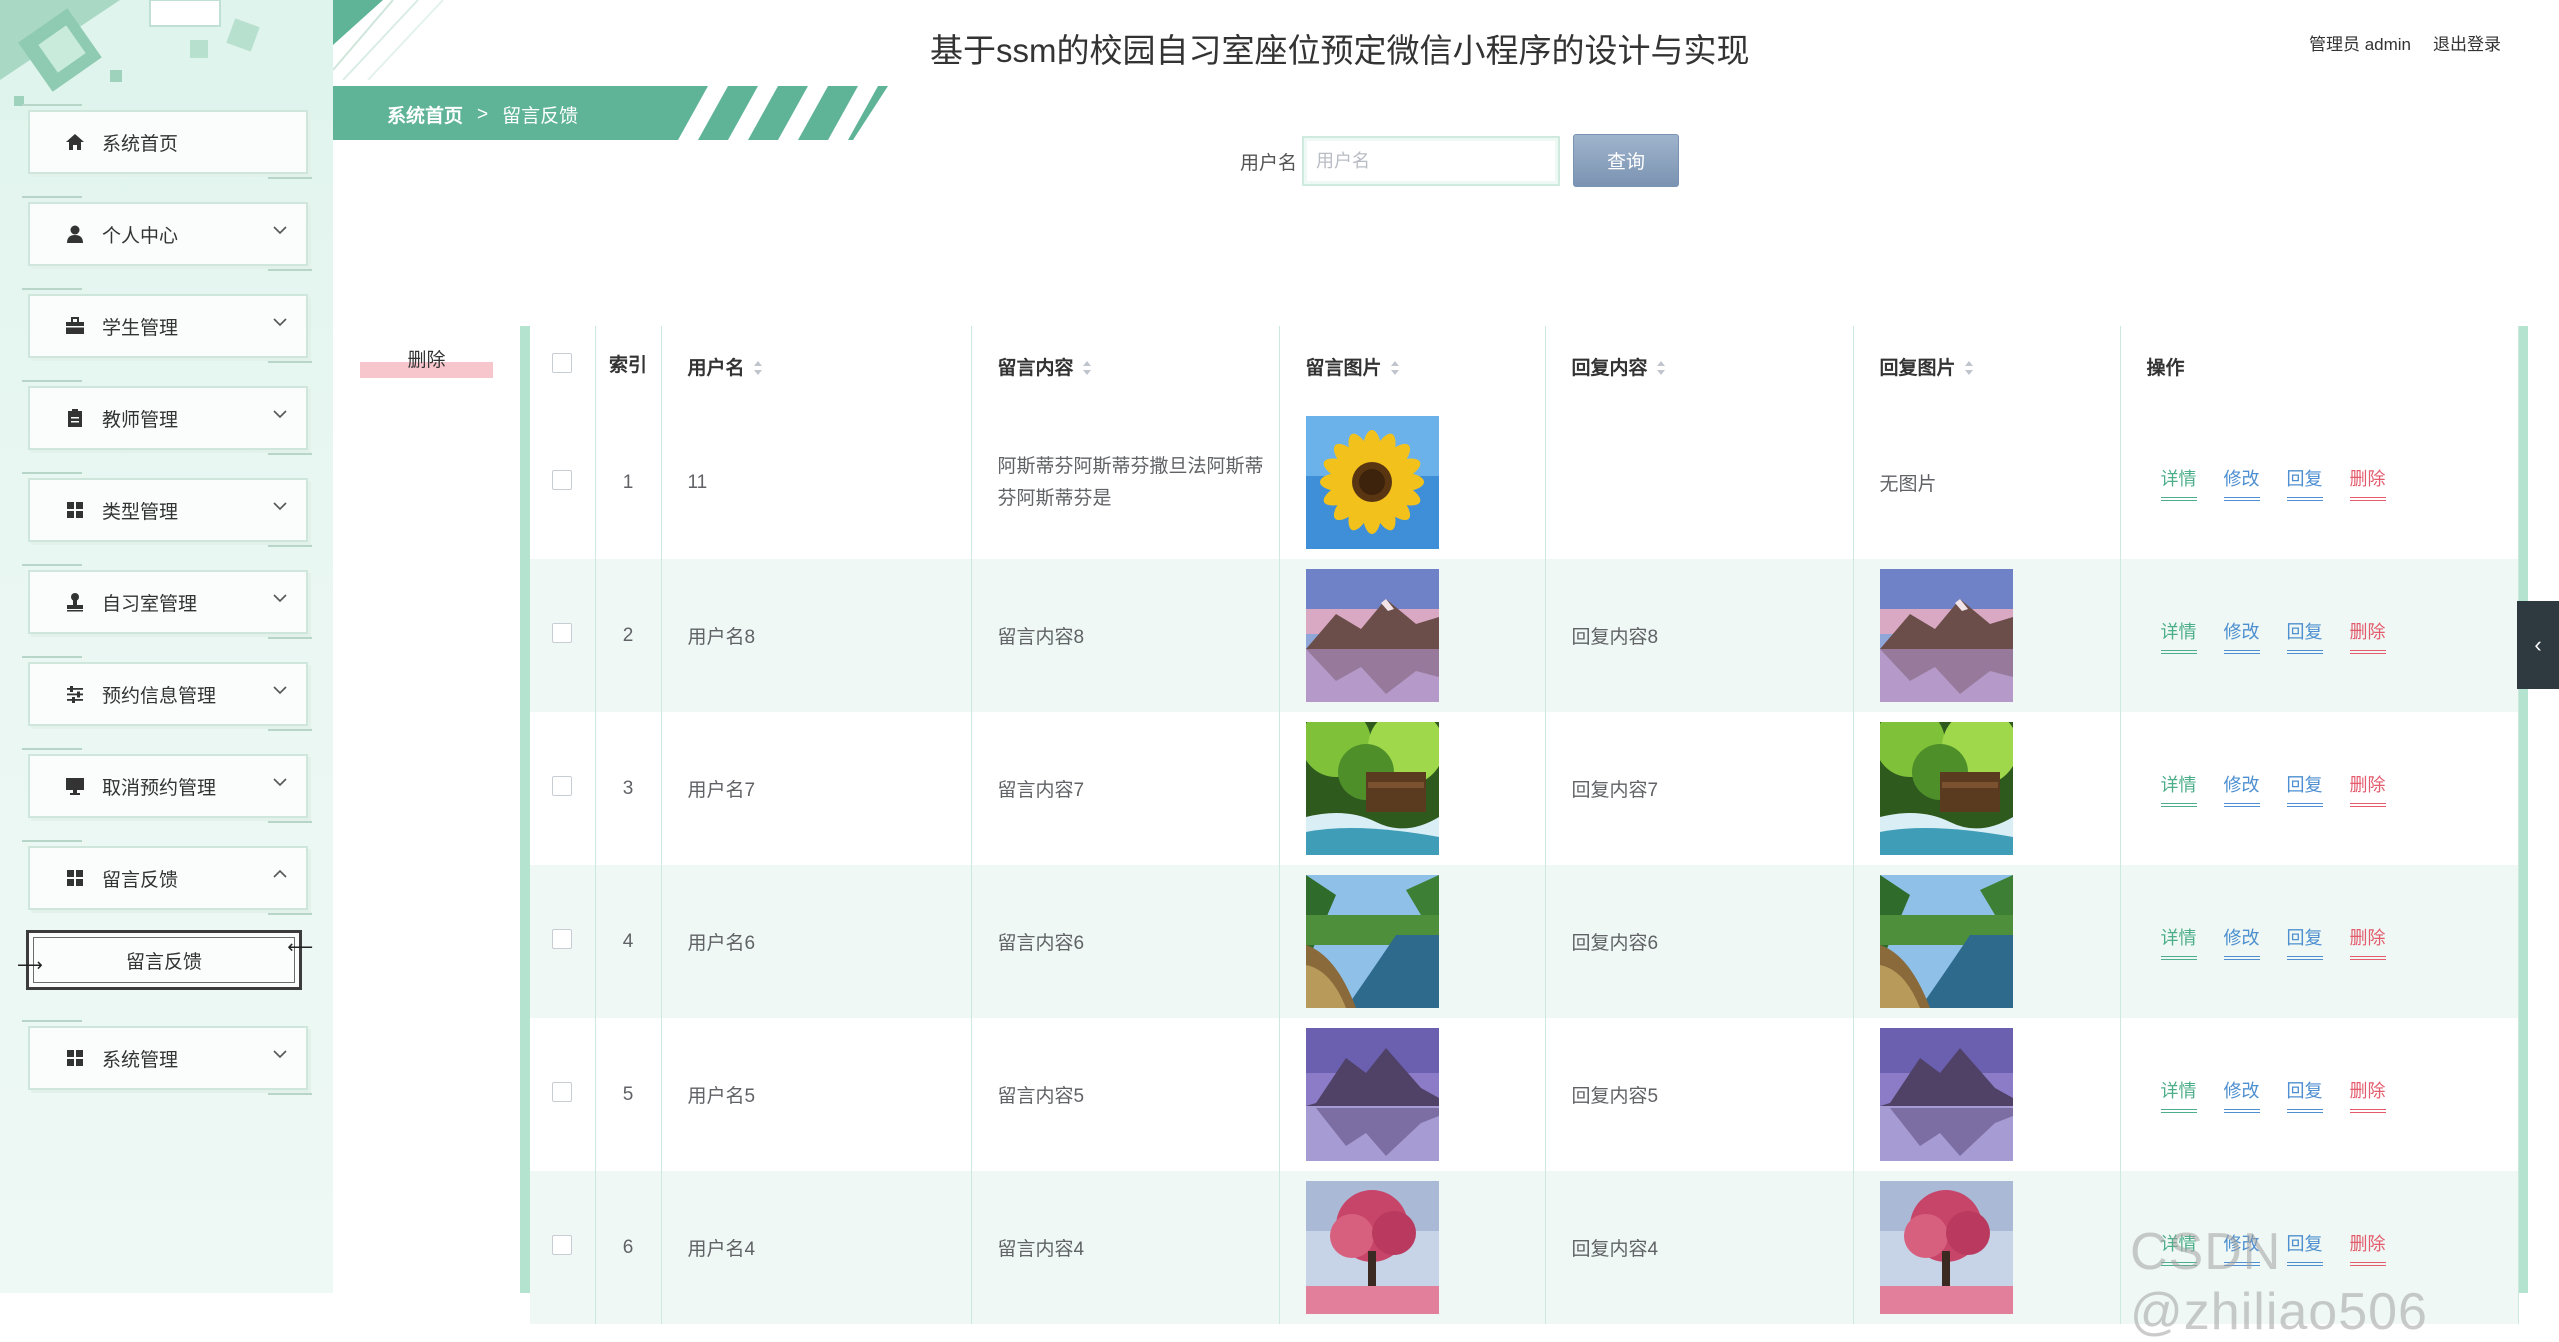  I want to click on sidebar-item-system-management: 系统管理, so click(170, 1060).